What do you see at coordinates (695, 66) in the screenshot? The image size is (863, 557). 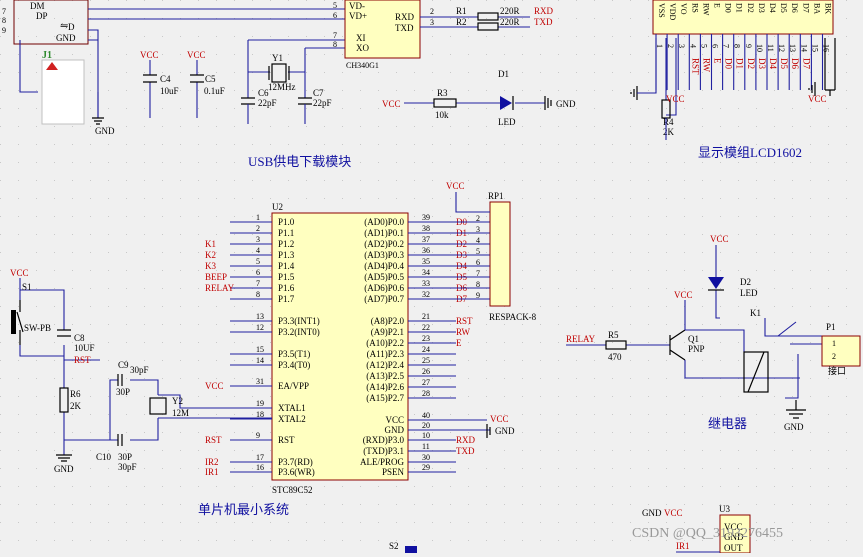 I see `lcd-net-label: RST` at bounding box center [695, 66].